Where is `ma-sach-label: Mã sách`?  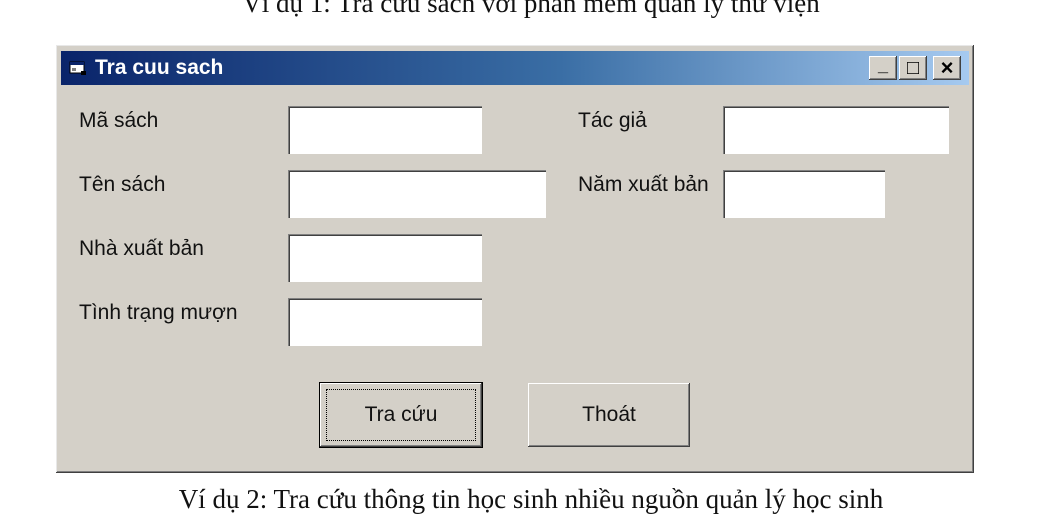 ma-sach-label: Mã sách is located at coordinates (119, 120).